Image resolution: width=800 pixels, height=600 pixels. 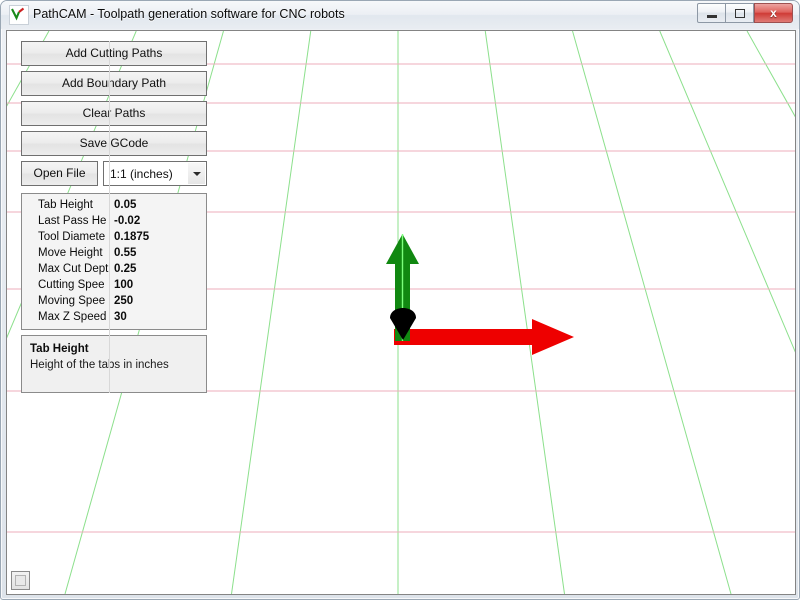 What do you see at coordinates (196, 173) in the screenshot?
I see `chevron-down-icon` at bounding box center [196, 173].